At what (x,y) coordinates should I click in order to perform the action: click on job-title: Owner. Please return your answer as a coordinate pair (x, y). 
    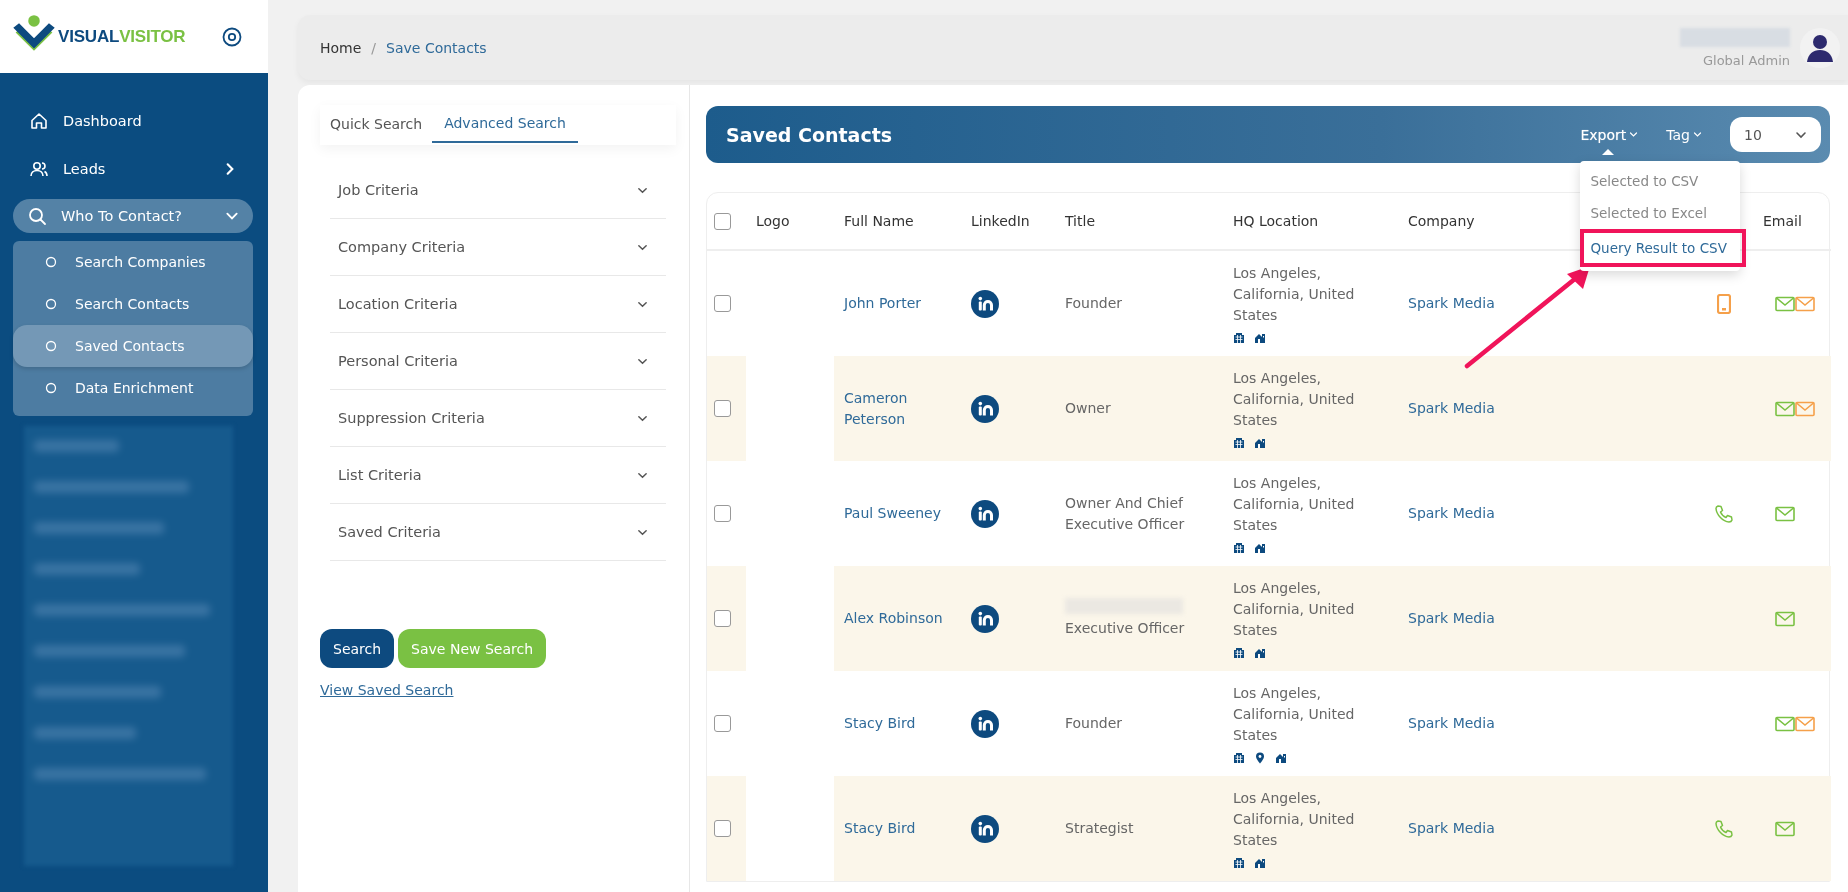
    Looking at the image, I should click on (1088, 408).